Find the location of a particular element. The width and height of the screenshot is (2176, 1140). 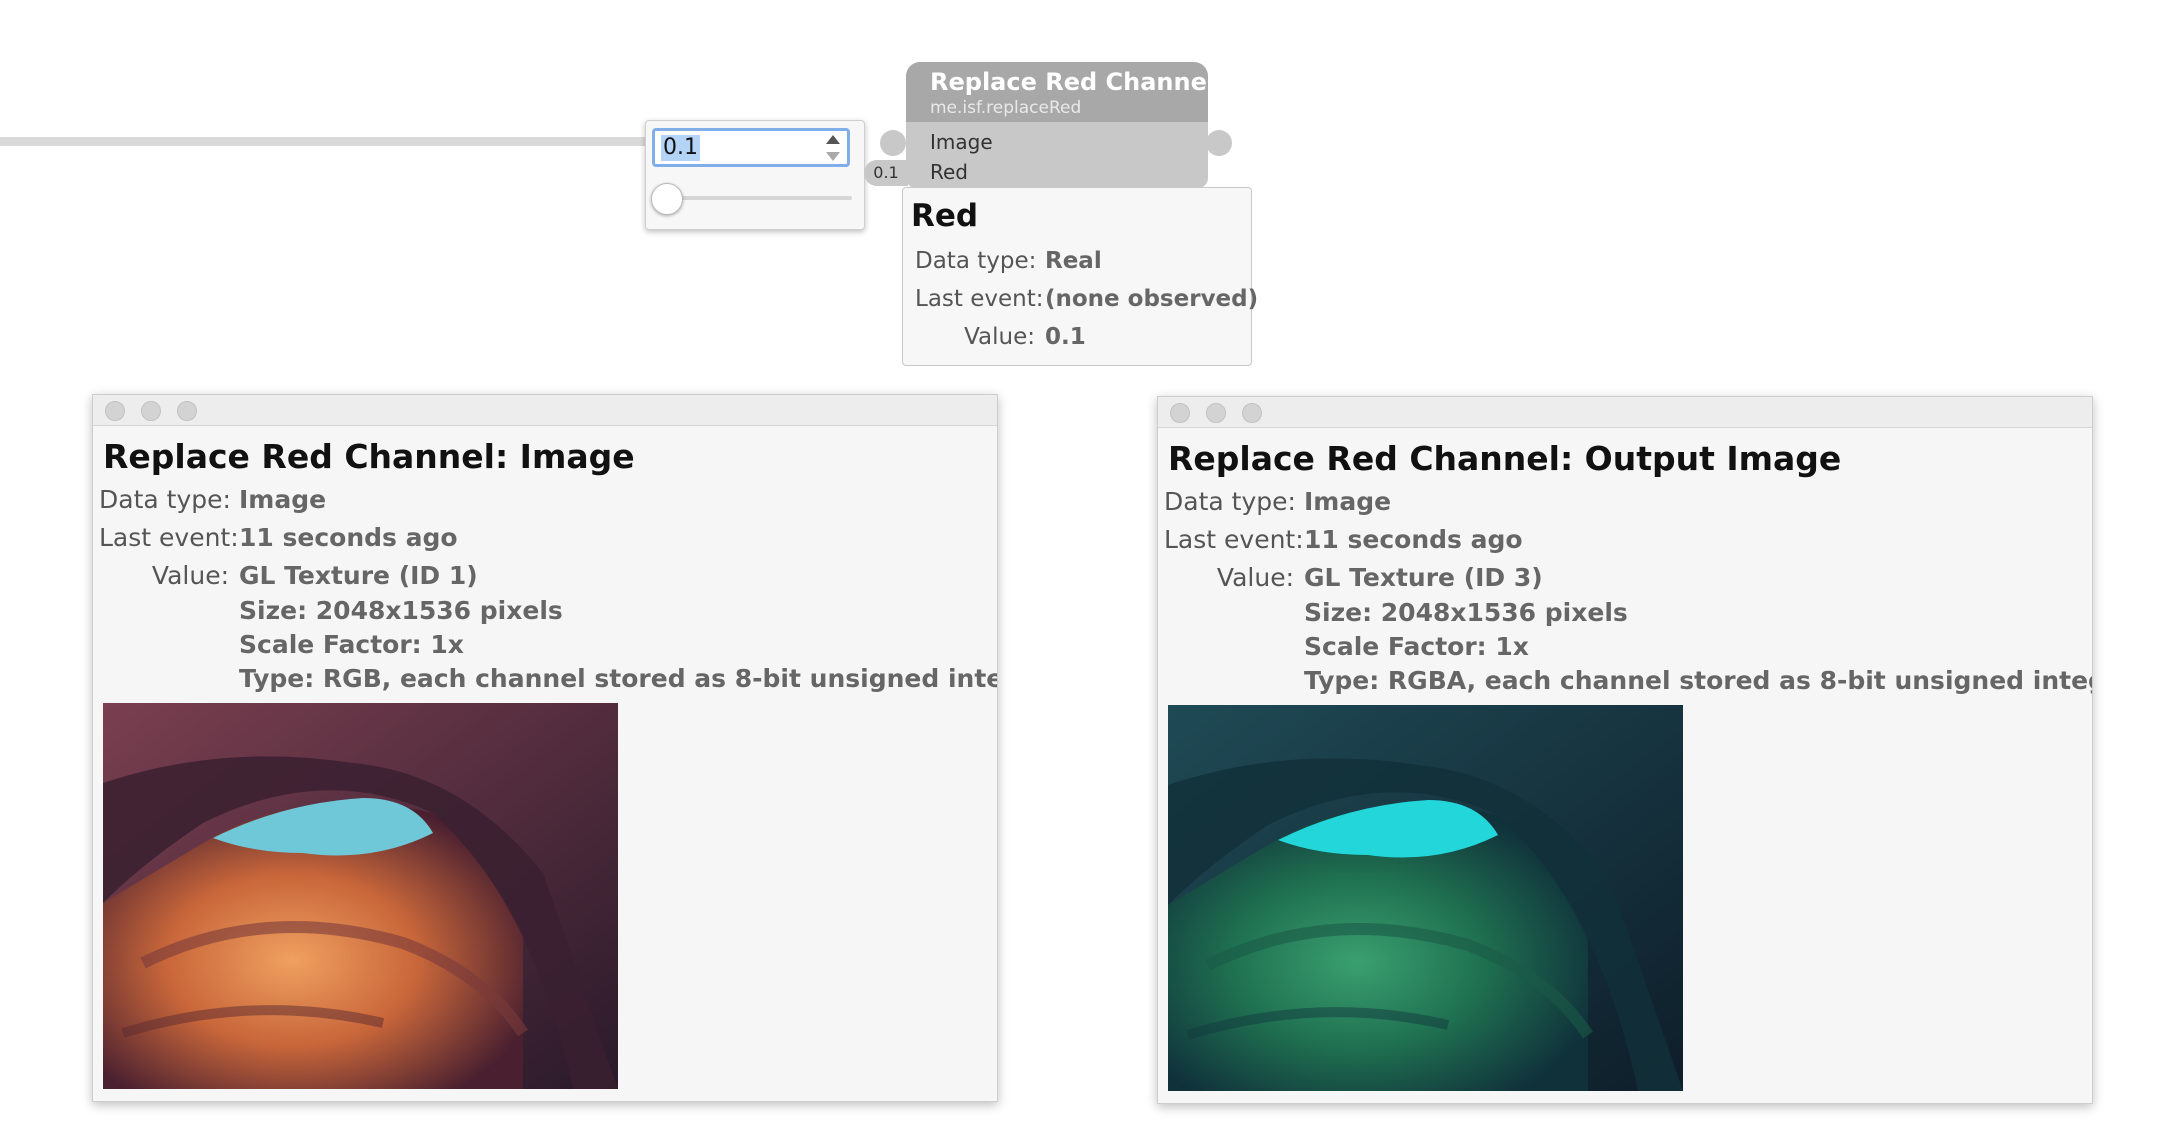

output-port-image is located at coordinates (1219, 143).